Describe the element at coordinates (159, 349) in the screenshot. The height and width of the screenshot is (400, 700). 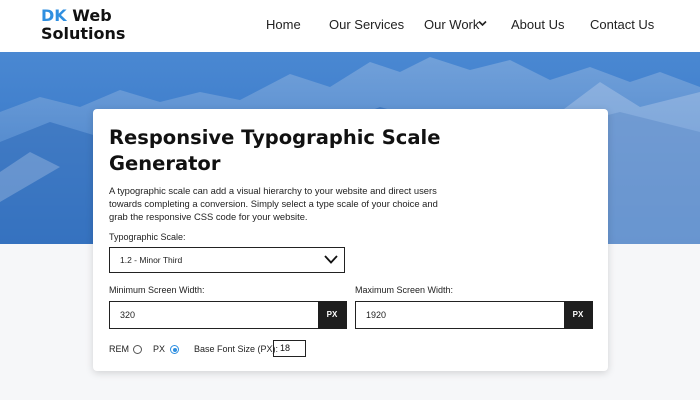
I see `unit-px-label: PX` at that location.